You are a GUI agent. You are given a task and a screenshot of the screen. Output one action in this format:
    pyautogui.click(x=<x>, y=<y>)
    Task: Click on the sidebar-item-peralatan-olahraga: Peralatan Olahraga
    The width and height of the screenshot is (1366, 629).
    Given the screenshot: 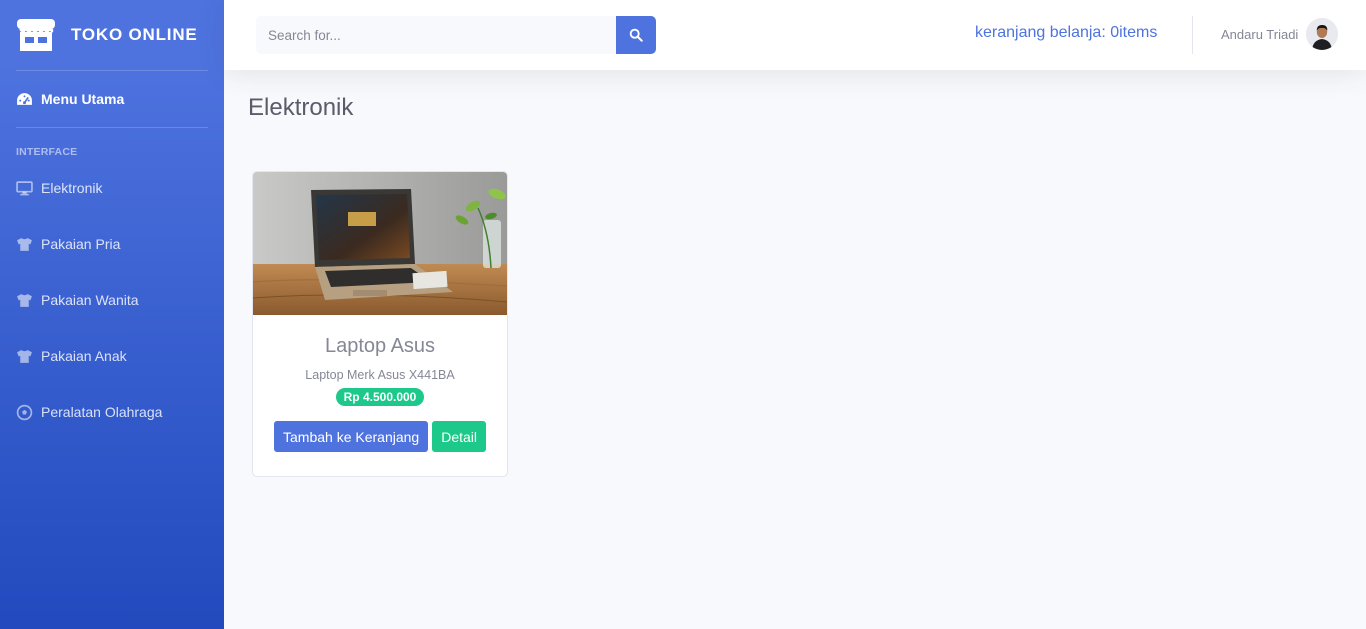 What is the action you would take?
    pyautogui.click(x=112, y=412)
    